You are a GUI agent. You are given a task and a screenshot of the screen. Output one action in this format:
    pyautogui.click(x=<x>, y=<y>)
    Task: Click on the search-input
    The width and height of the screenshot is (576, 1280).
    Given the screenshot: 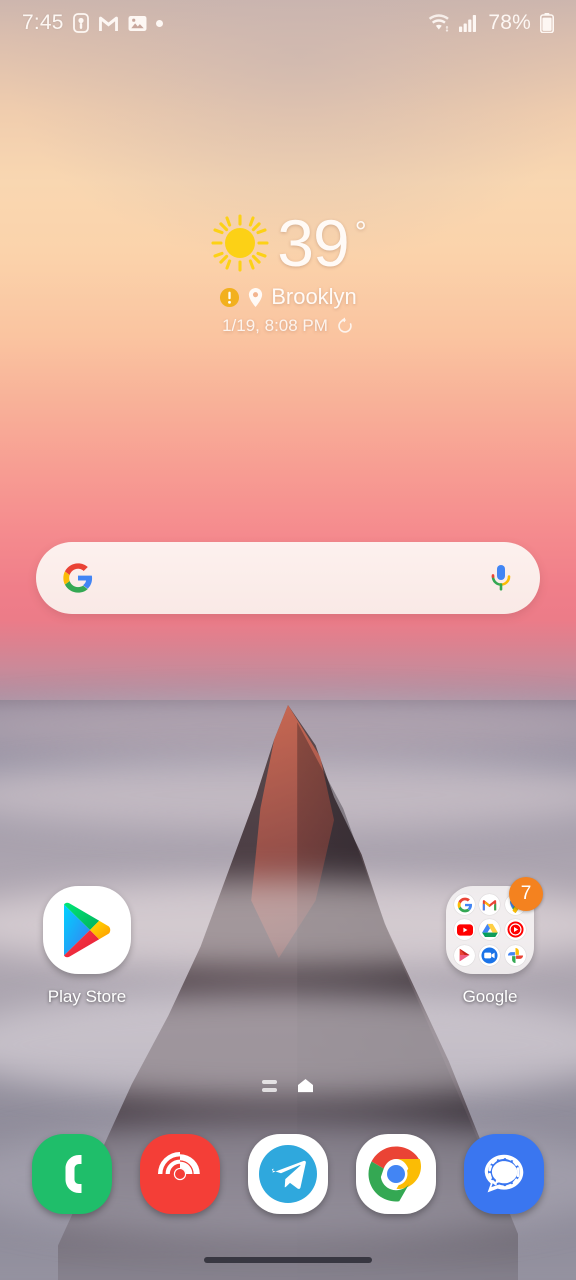 What is the action you would take?
    pyautogui.click(x=291, y=578)
    